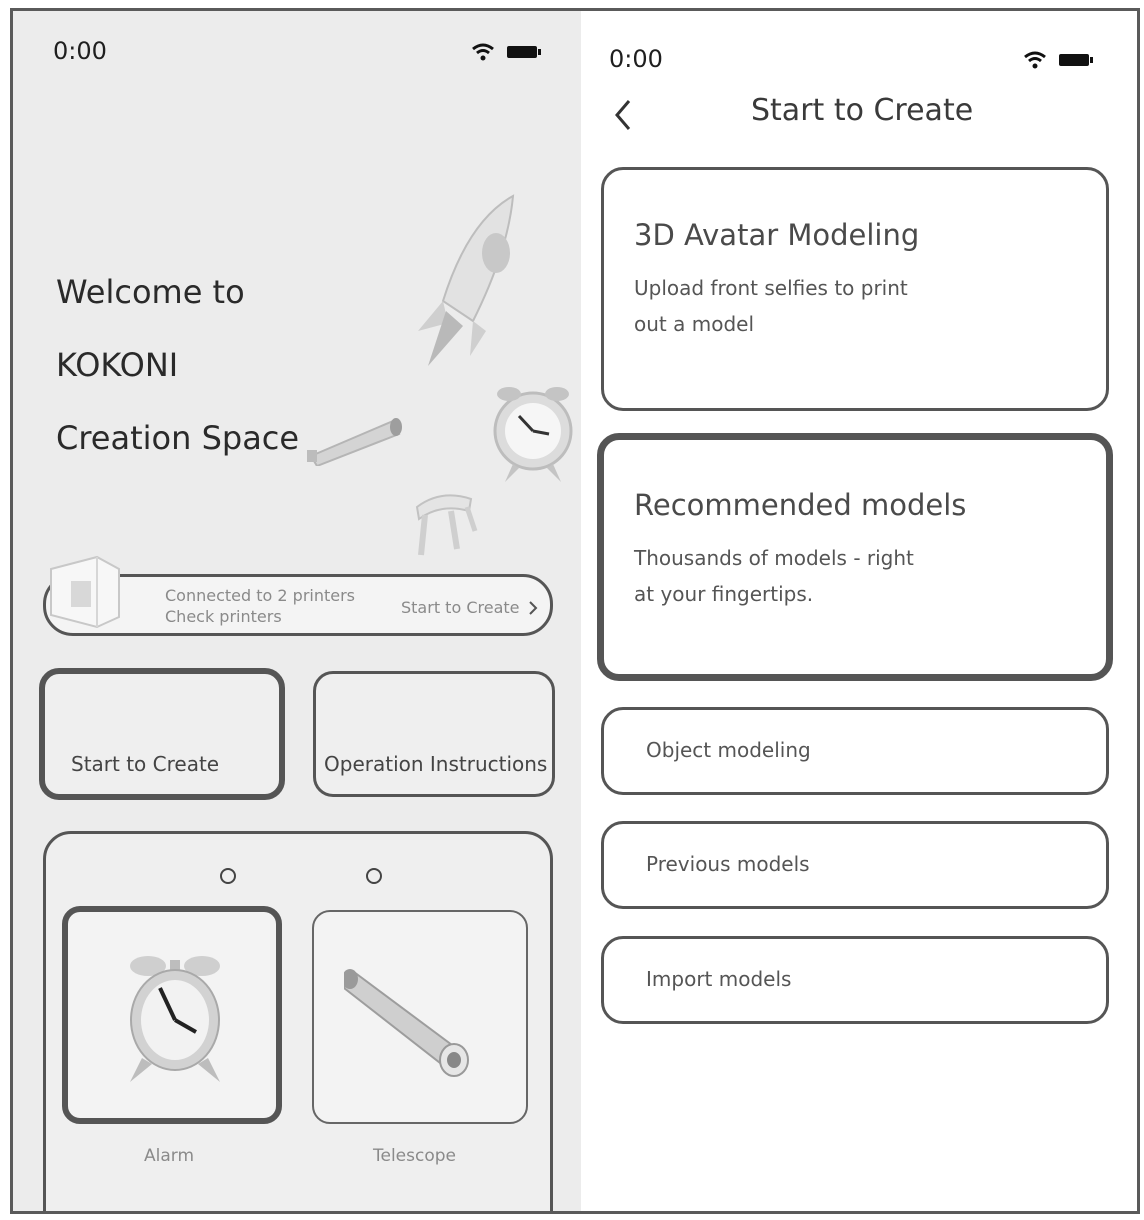  Describe the element at coordinates (855, 865) in the screenshot. I see `previous-models-button: Previous models` at that location.